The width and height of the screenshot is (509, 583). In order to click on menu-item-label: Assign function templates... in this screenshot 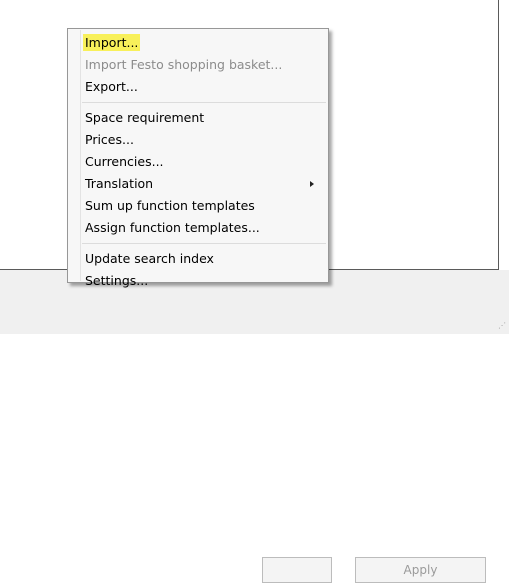, I will do `click(172, 227)`.